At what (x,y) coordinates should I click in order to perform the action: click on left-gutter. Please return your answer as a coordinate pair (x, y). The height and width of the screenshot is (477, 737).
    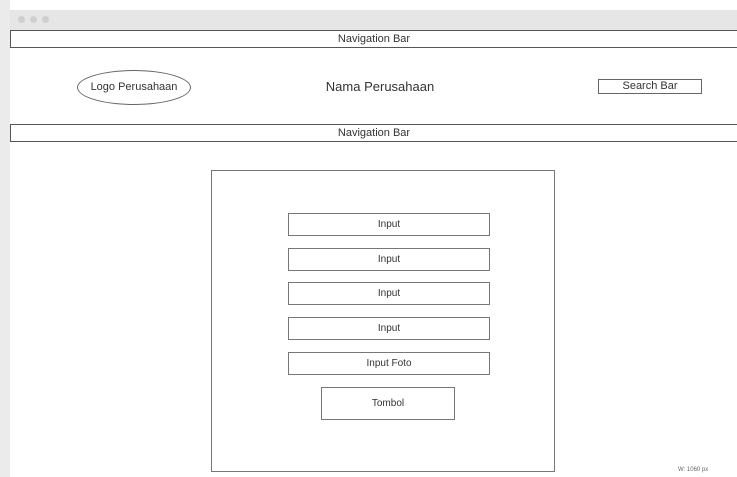
    Looking at the image, I should click on (5, 238).